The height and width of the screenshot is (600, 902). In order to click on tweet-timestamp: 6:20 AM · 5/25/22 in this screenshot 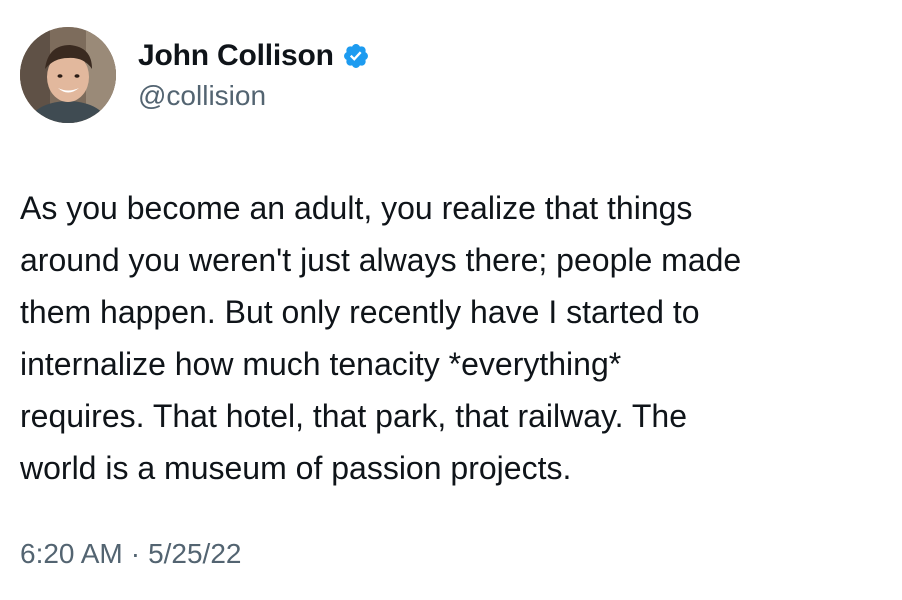, I will do `click(130, 554)`.